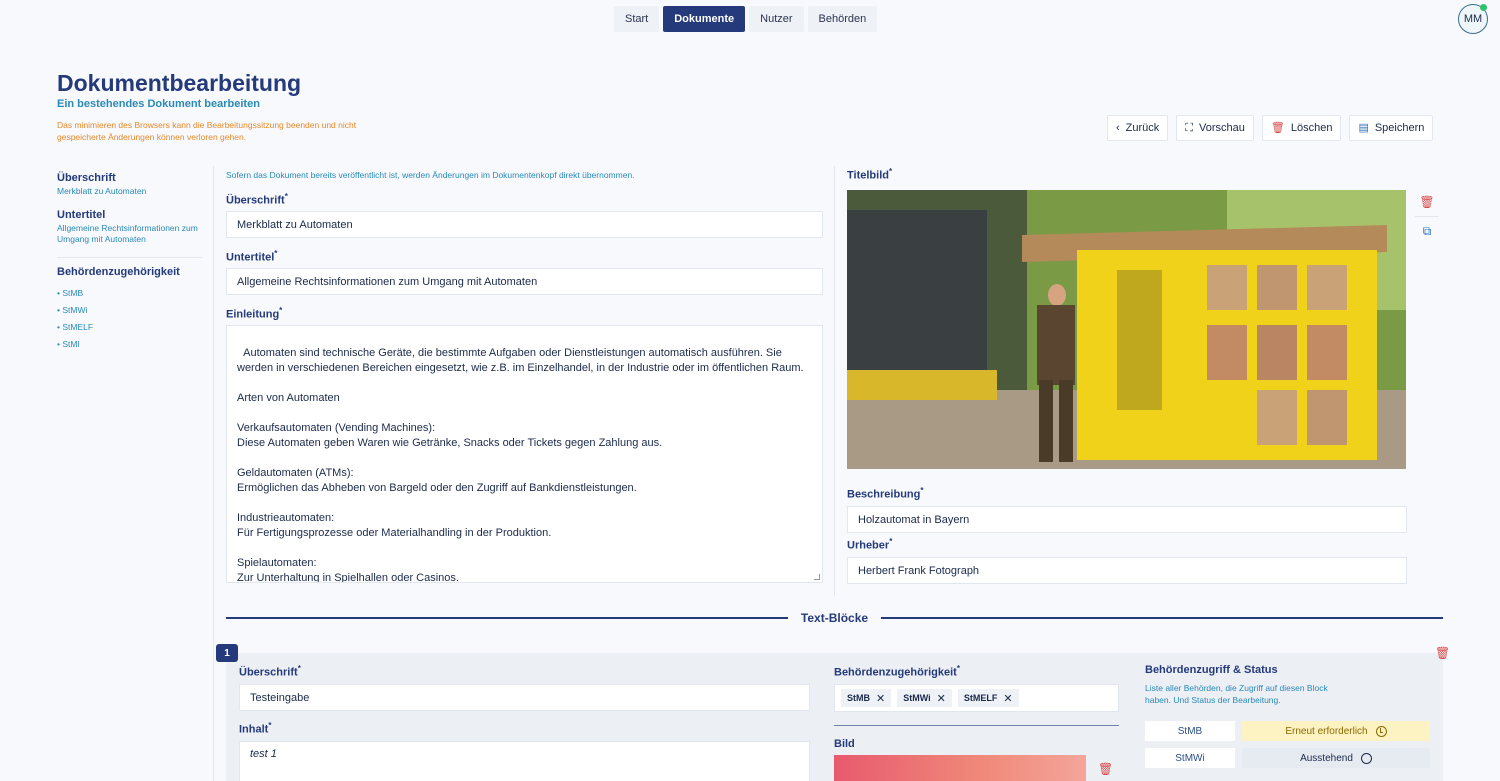  I want to click on back-button: ‹ Zurück, so click(1138, 128).